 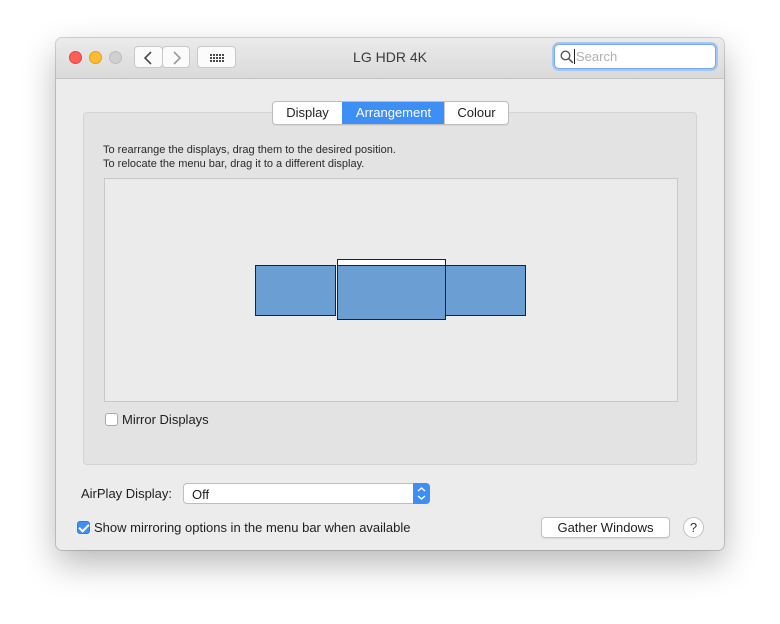 I want to click on left-display, so click(x=295, y=290).